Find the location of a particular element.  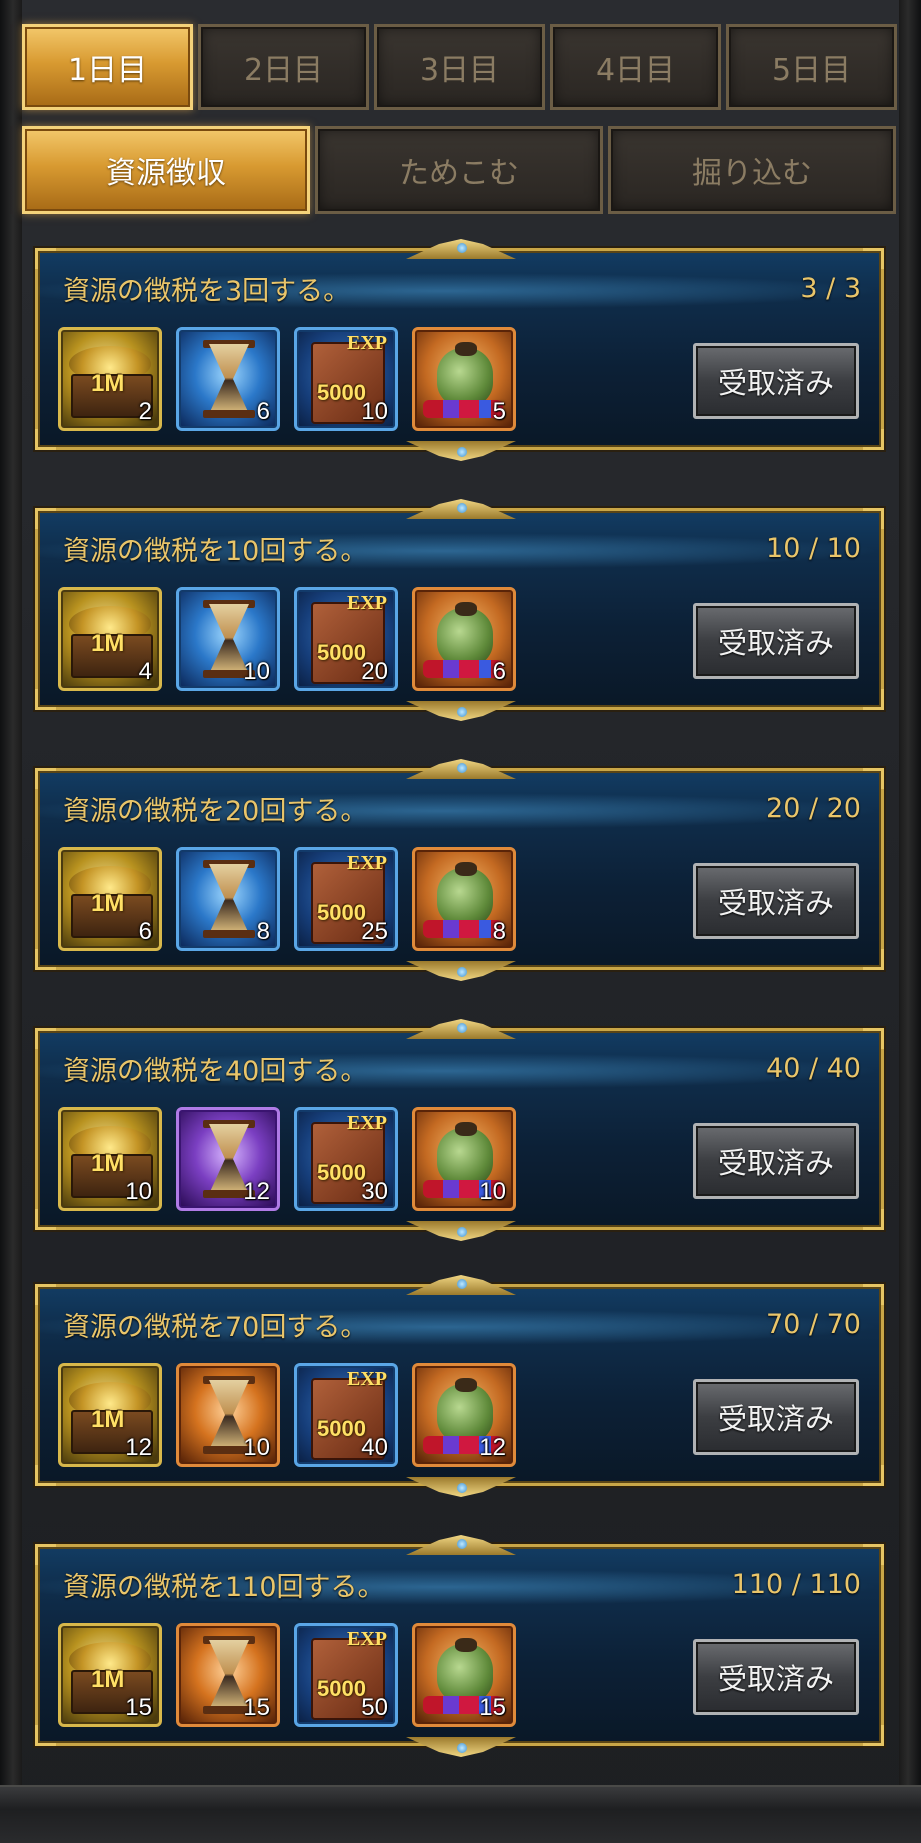

quest-progress: 40 / 40 is located at coordinates (813, 1068).